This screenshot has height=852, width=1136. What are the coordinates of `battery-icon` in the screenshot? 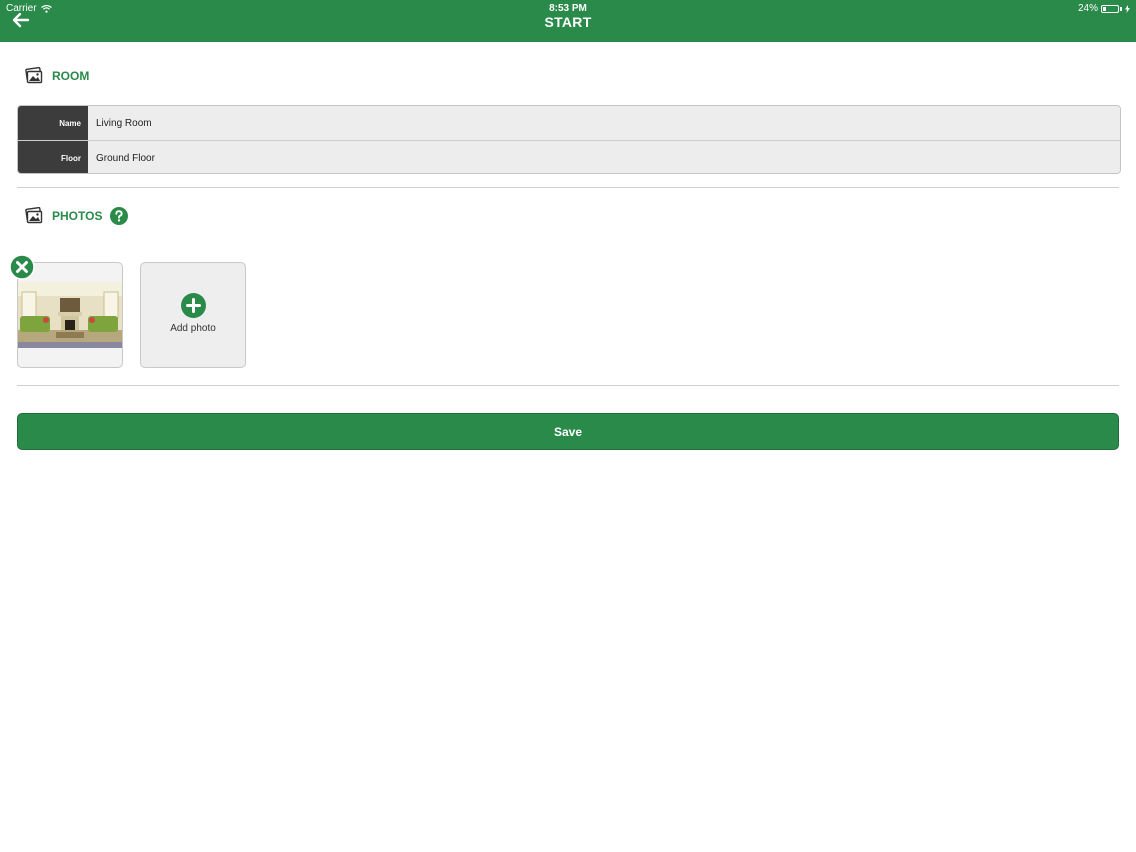 It's located at (1110, 8).